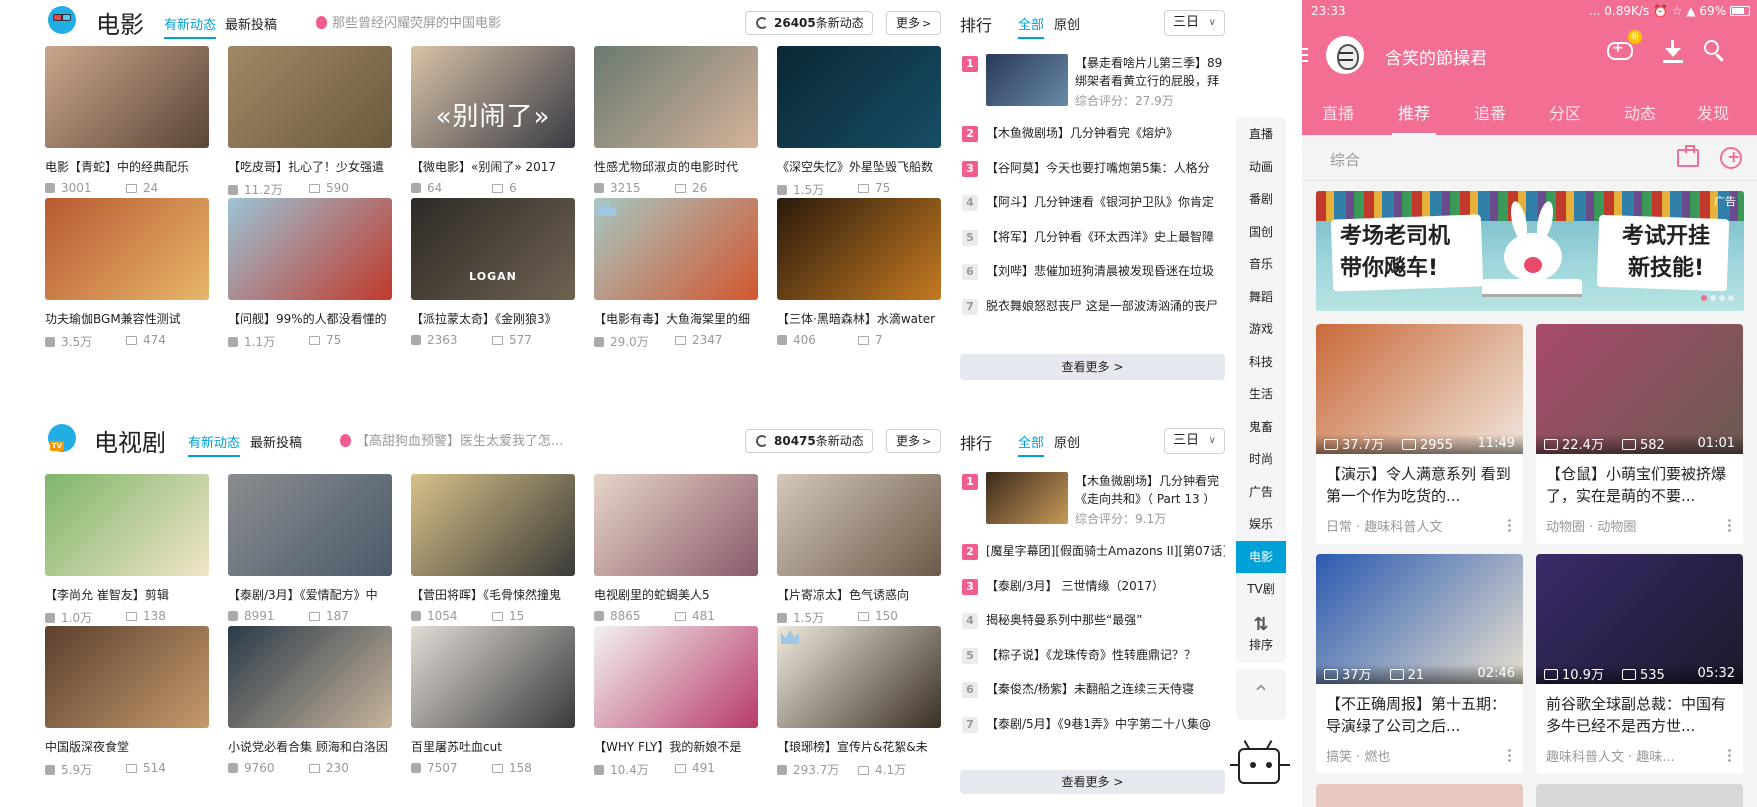 The image size is (1757, 807). What do you see at coordinates (1640, 112) in the screenshot?
I see `mobile-tab: 动态` at bounding box center [1640, 112].